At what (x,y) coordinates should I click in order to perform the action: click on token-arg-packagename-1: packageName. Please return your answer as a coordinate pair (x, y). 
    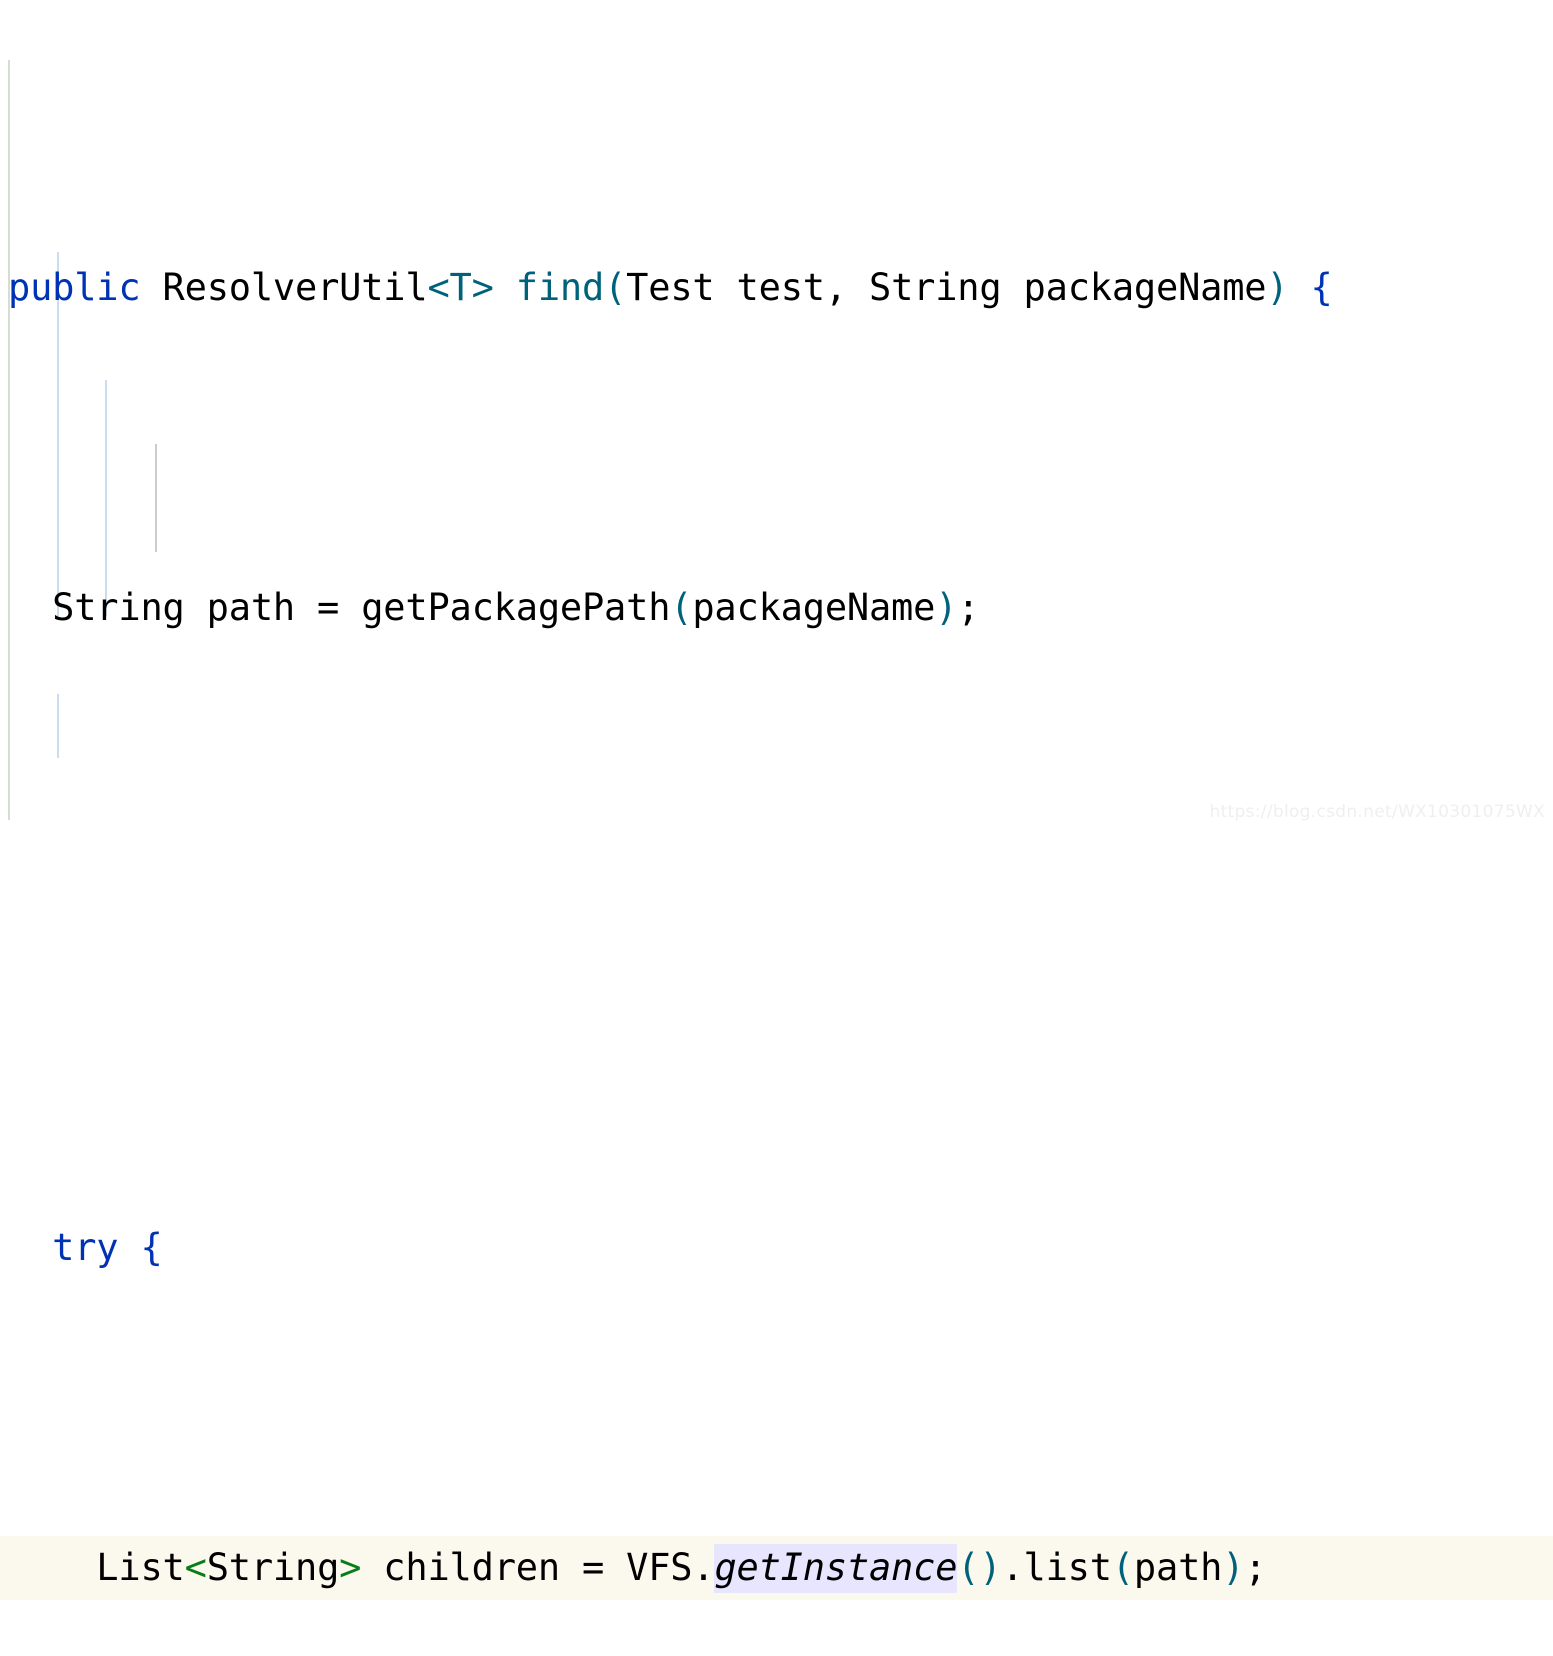
    Looking at the image, I should click on (814, 607).